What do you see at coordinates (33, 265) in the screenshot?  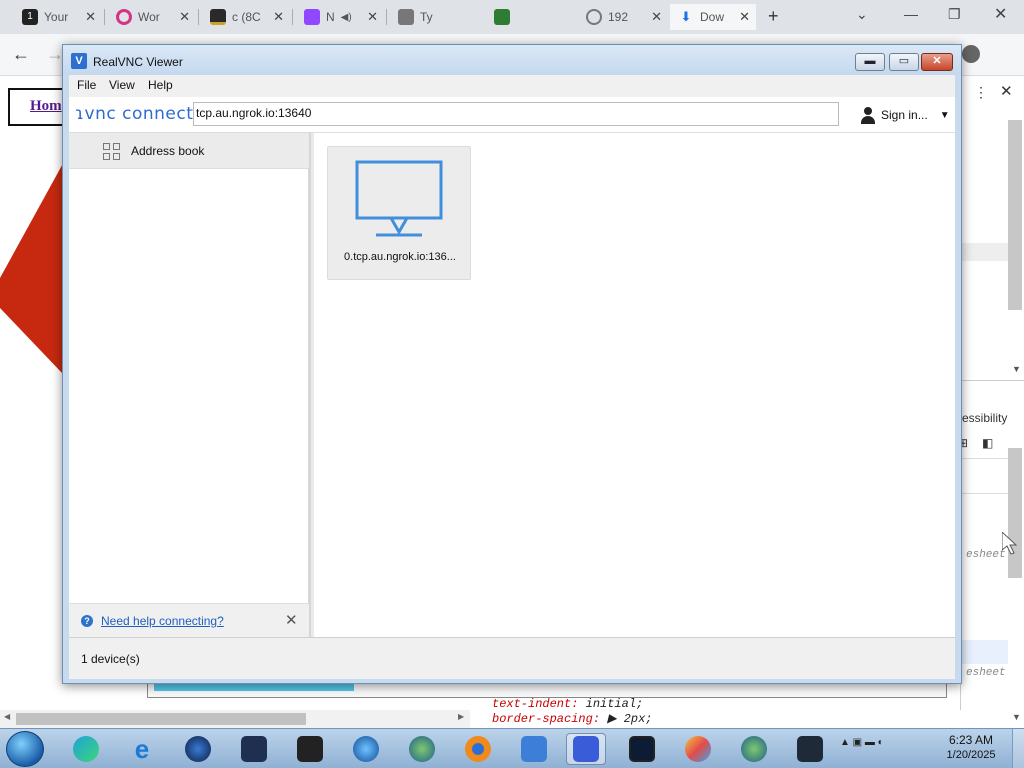 I see `red-shape` at bounding box center [33, 265].